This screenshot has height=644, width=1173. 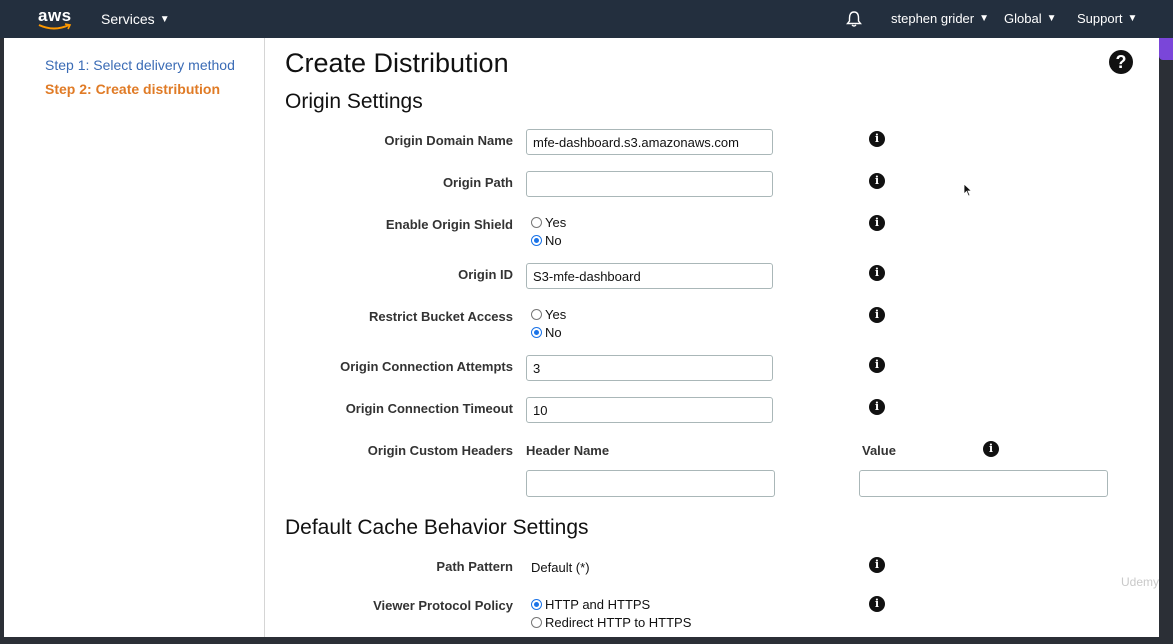 What do you see at coordinates (968, 190) in the screenshot?
I see `mouse-pointer-icon` at bounding box center [968, 190].